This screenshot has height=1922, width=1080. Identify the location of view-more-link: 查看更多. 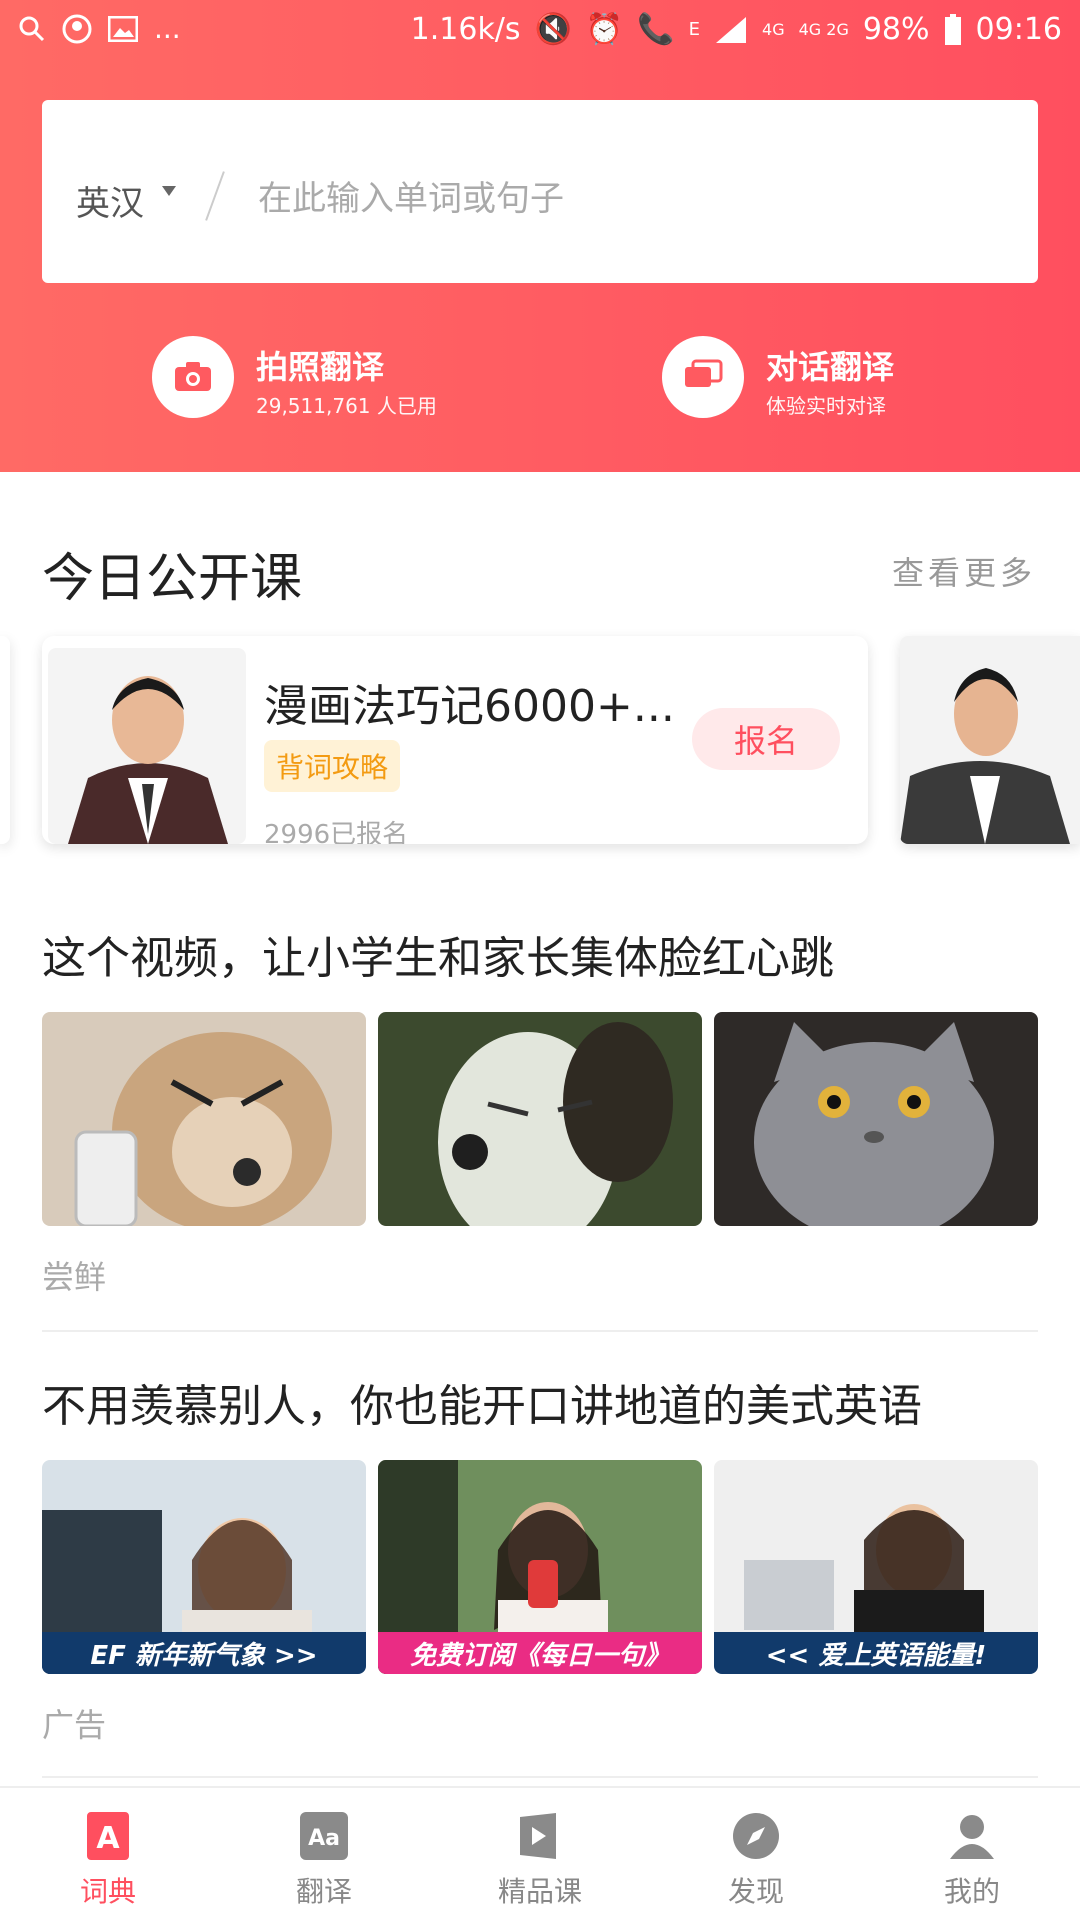
(964, 571).